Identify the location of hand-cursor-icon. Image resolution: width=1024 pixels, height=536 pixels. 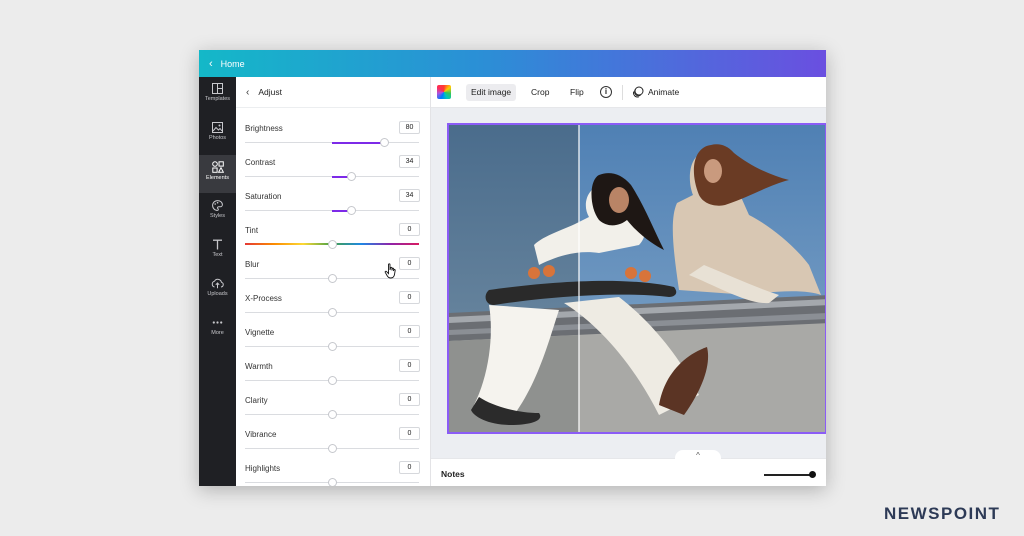
(390, 271).